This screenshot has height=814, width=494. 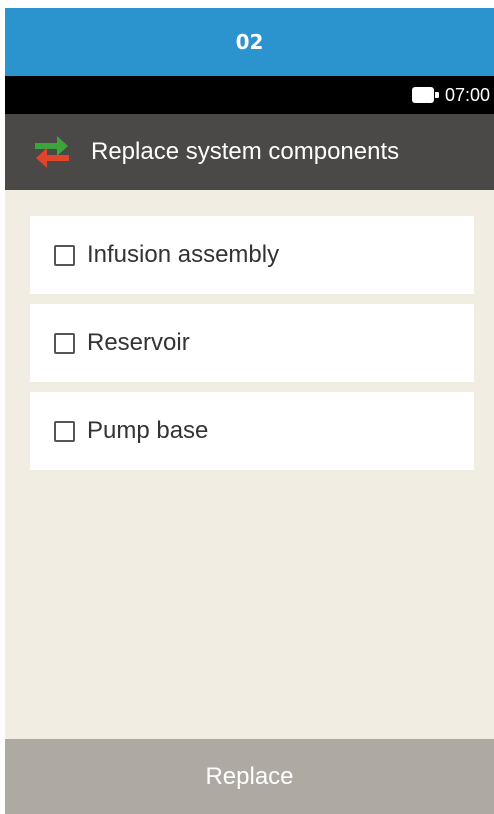 What do you see at coordinates (64, 431) in the screenshot?
I see `checkbox-pump-base` at bounding box center [64, 431].